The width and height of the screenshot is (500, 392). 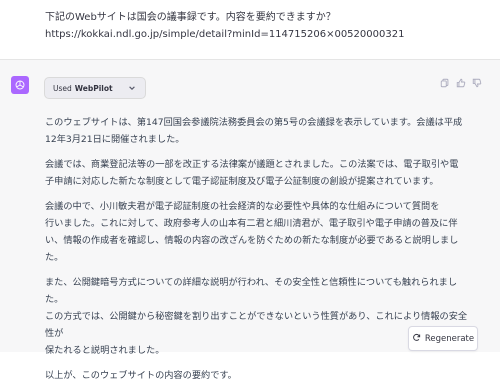 I want to click on regenerate-label: Regenerate, so click(x=449, y=338).